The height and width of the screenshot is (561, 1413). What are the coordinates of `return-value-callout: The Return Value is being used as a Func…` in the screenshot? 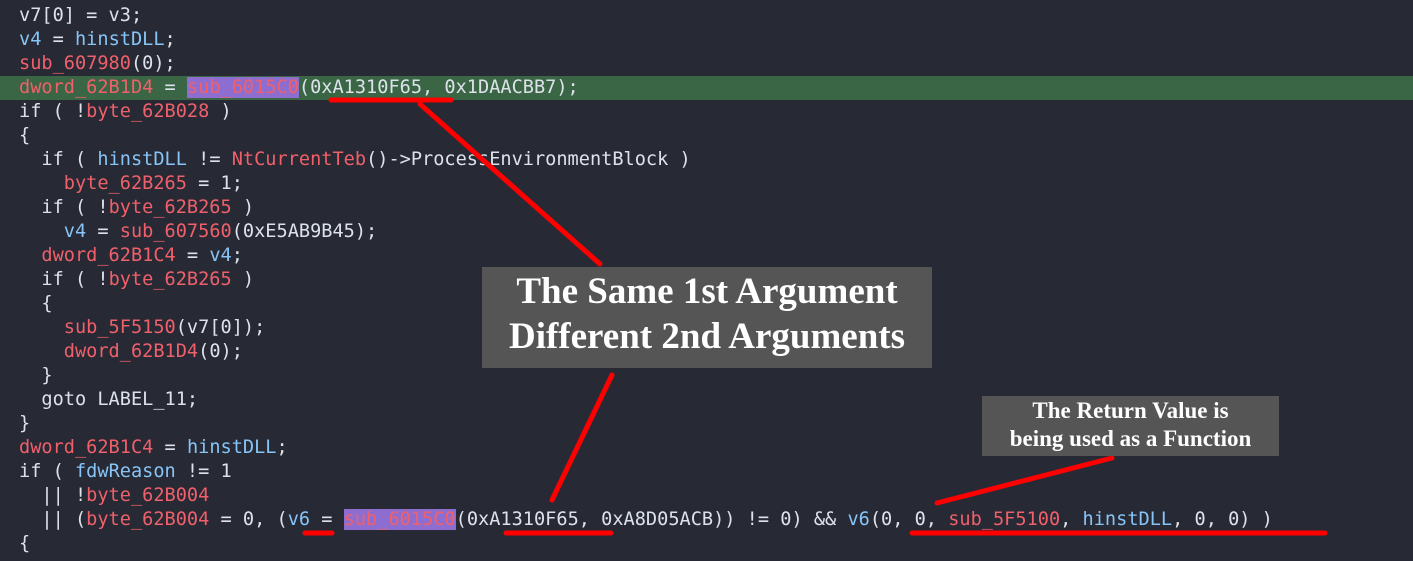 It's located at (1130, 426).